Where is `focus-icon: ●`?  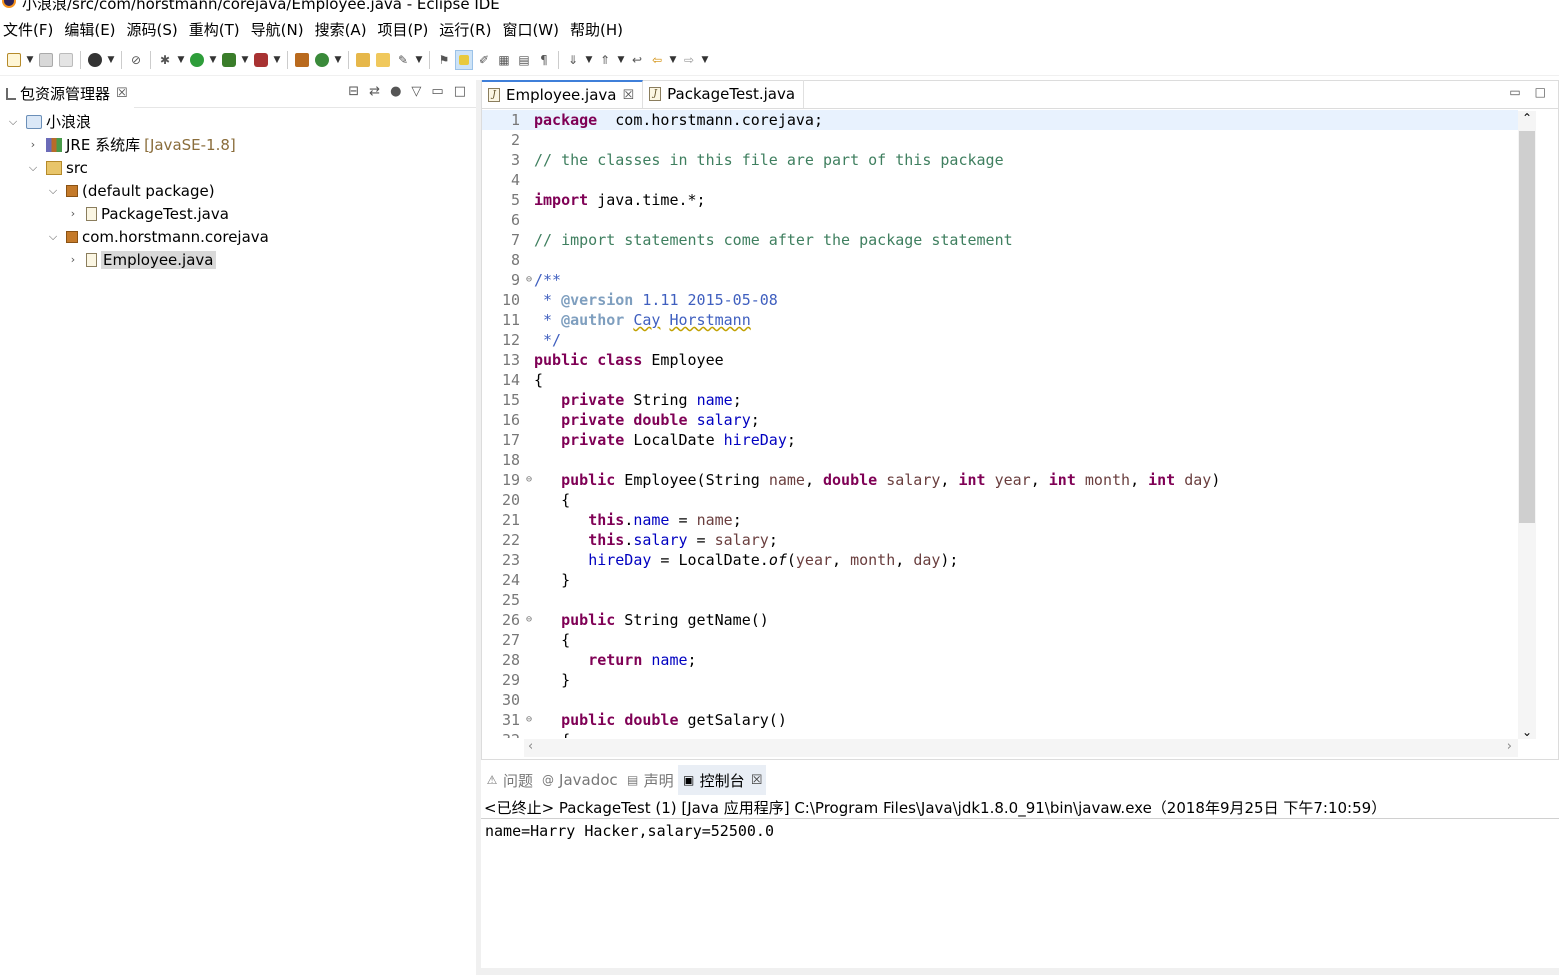
focus-icon: ● is located at coordinates (395, 91).